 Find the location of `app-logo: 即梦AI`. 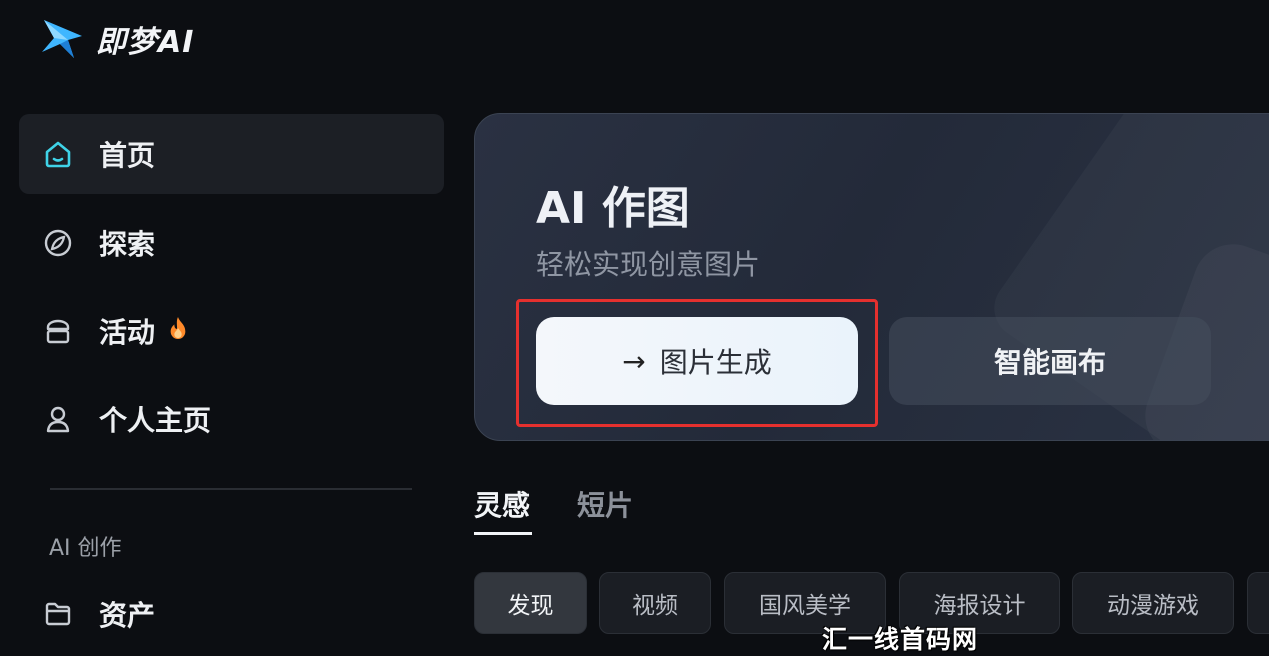

app-logo: 即梦AI is located at coordinates (116, 39).